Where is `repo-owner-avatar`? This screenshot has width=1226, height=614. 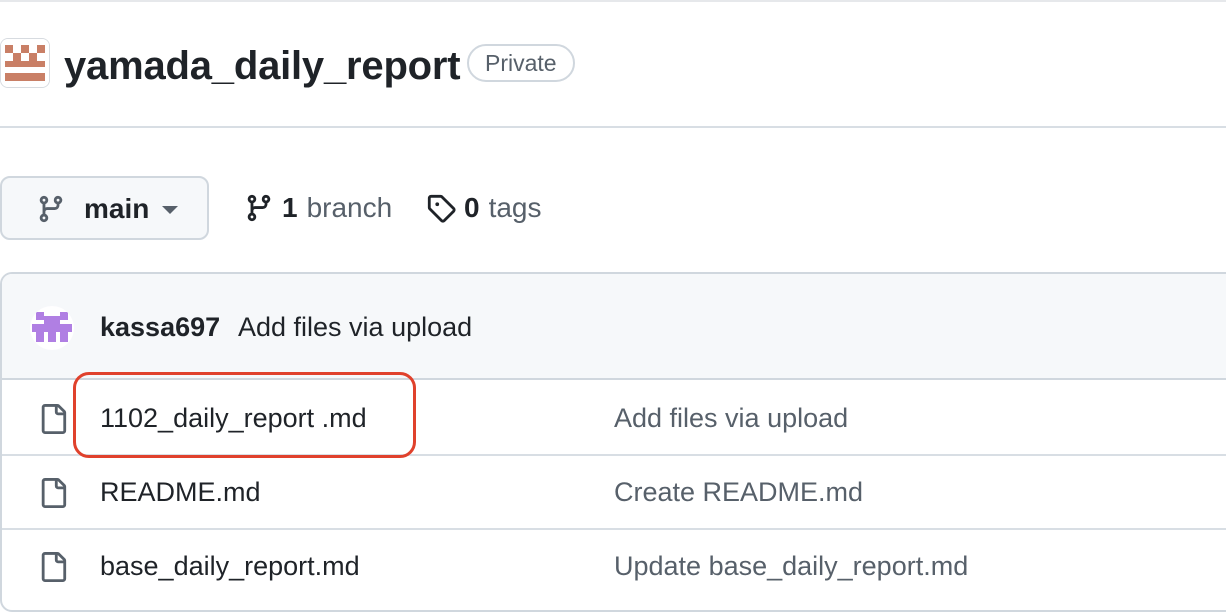
repo-owner-avatar is located at coordinates (25, 63).